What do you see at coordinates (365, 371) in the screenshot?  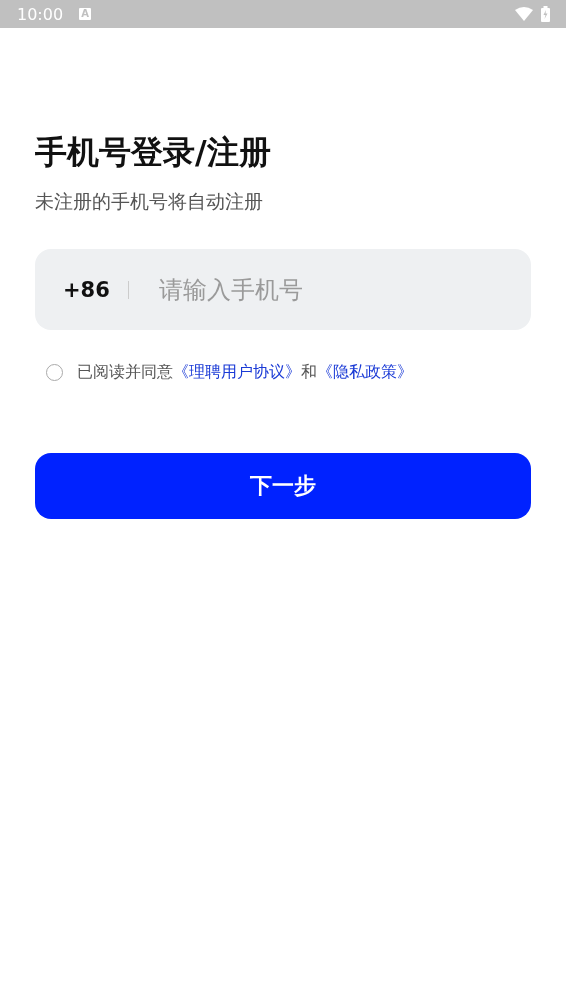 I see `agreement-link: 《隐私政策》` at bounding box center [365, 371].